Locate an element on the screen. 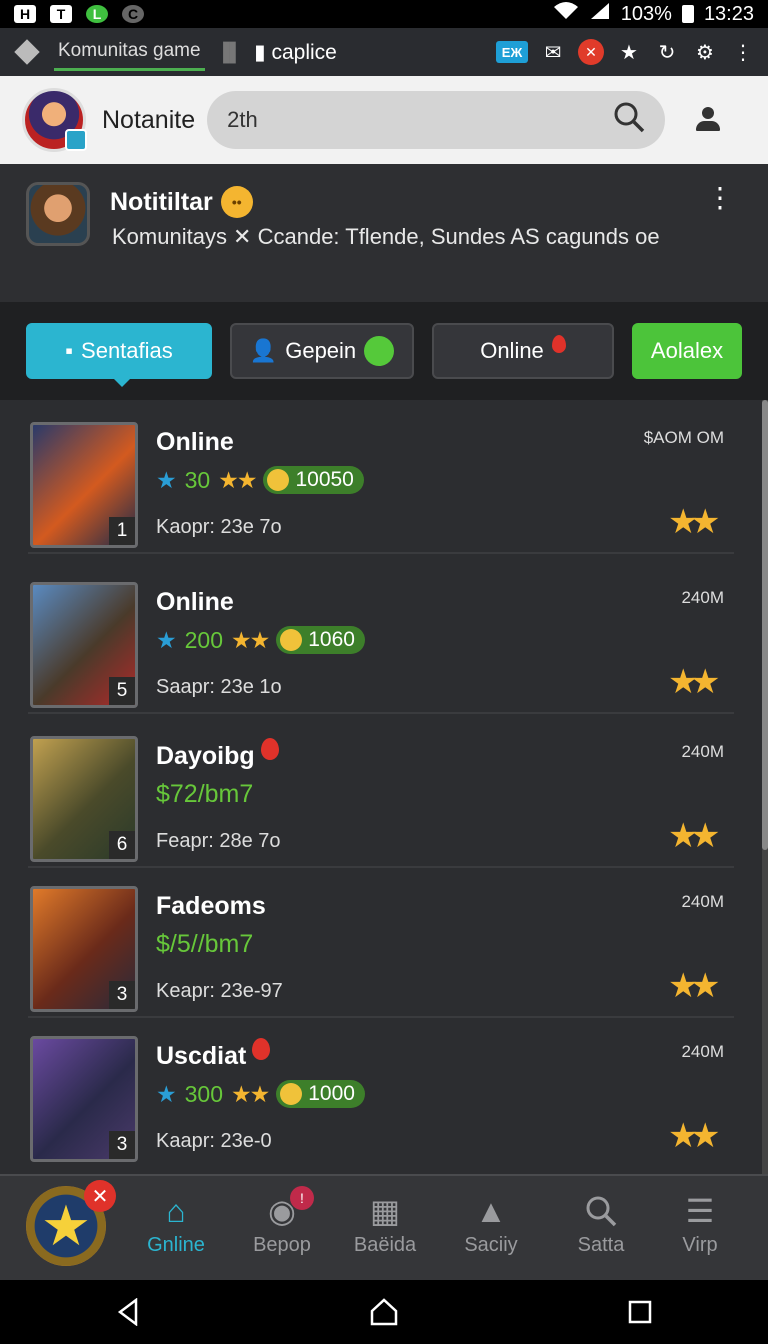 This screenshot has height=1344, width=768. notification-t-icon: T is located at coordinates (61, 14).